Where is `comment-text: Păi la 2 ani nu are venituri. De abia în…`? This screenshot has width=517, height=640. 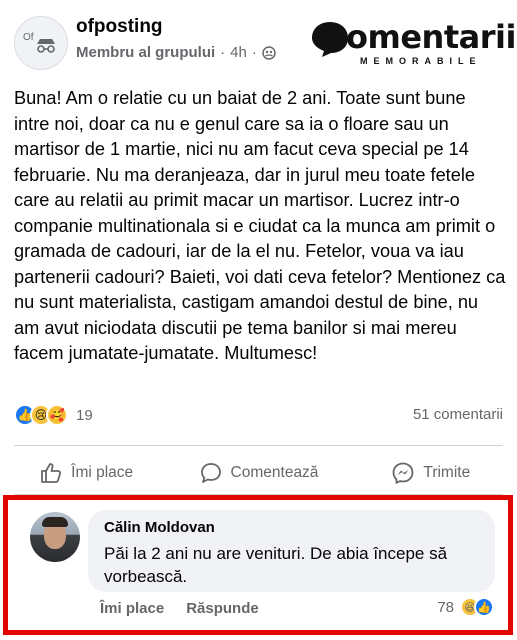 comment-text: Păi la 2 ani nu are venituri. De abia în… is located at coordinates (276, 565).